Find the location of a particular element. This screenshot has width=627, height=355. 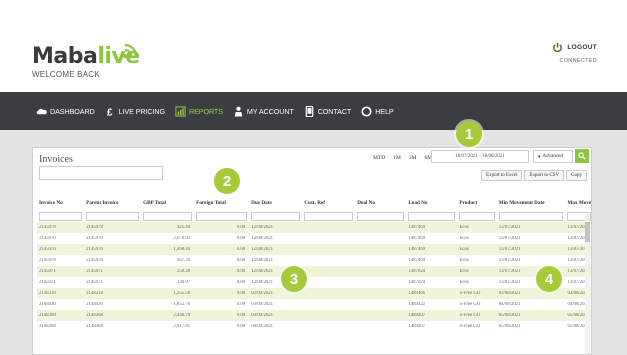

search-button is located at coordinates (582, 156).